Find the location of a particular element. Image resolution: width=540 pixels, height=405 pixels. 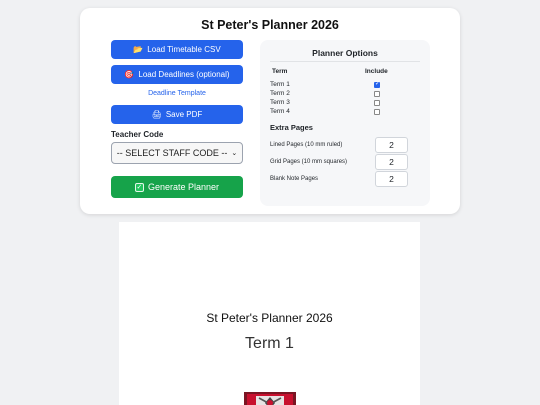

load-timetable-button: 📂 Load Timetable CSV is located at coordinates (177, 49).